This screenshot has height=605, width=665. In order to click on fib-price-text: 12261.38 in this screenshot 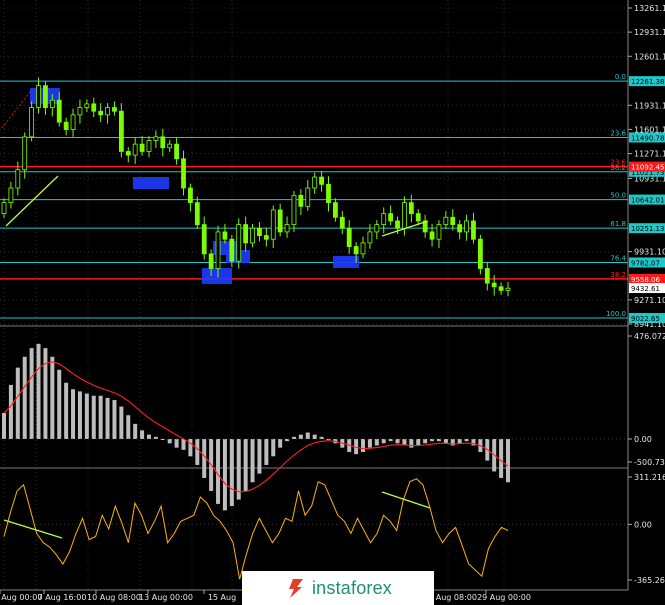, I will do `click(647, 82)`.